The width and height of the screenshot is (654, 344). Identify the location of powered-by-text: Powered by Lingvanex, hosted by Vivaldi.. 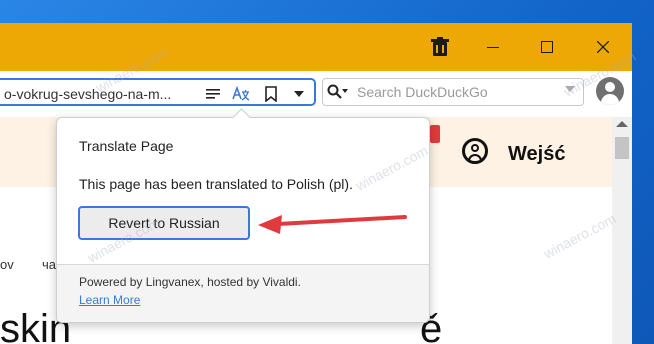
(190, 282).